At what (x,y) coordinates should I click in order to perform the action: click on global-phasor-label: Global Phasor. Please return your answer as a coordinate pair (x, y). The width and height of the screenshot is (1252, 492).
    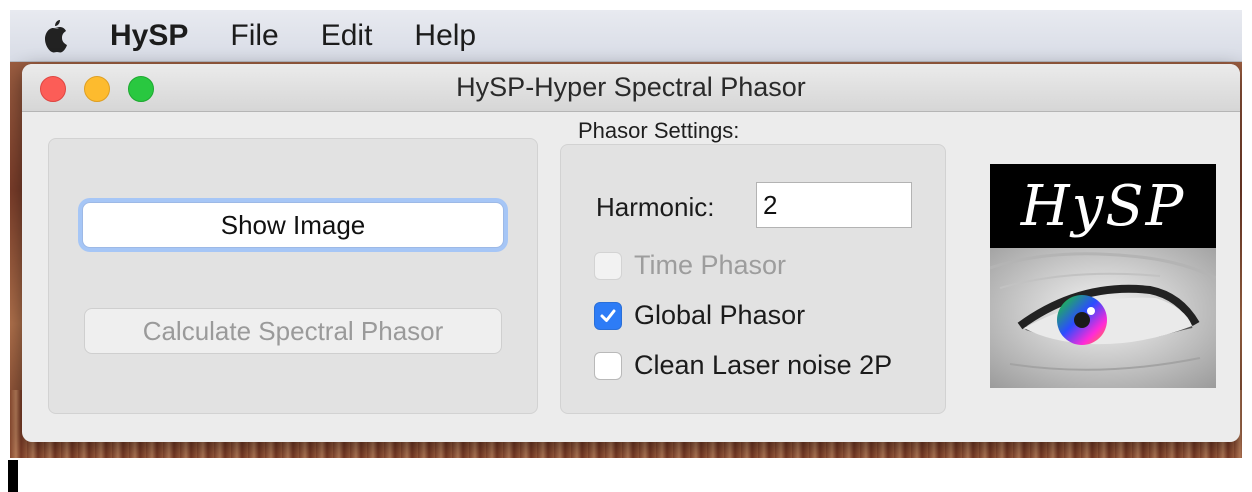
    Looking at the image, I should click on (720, 315).